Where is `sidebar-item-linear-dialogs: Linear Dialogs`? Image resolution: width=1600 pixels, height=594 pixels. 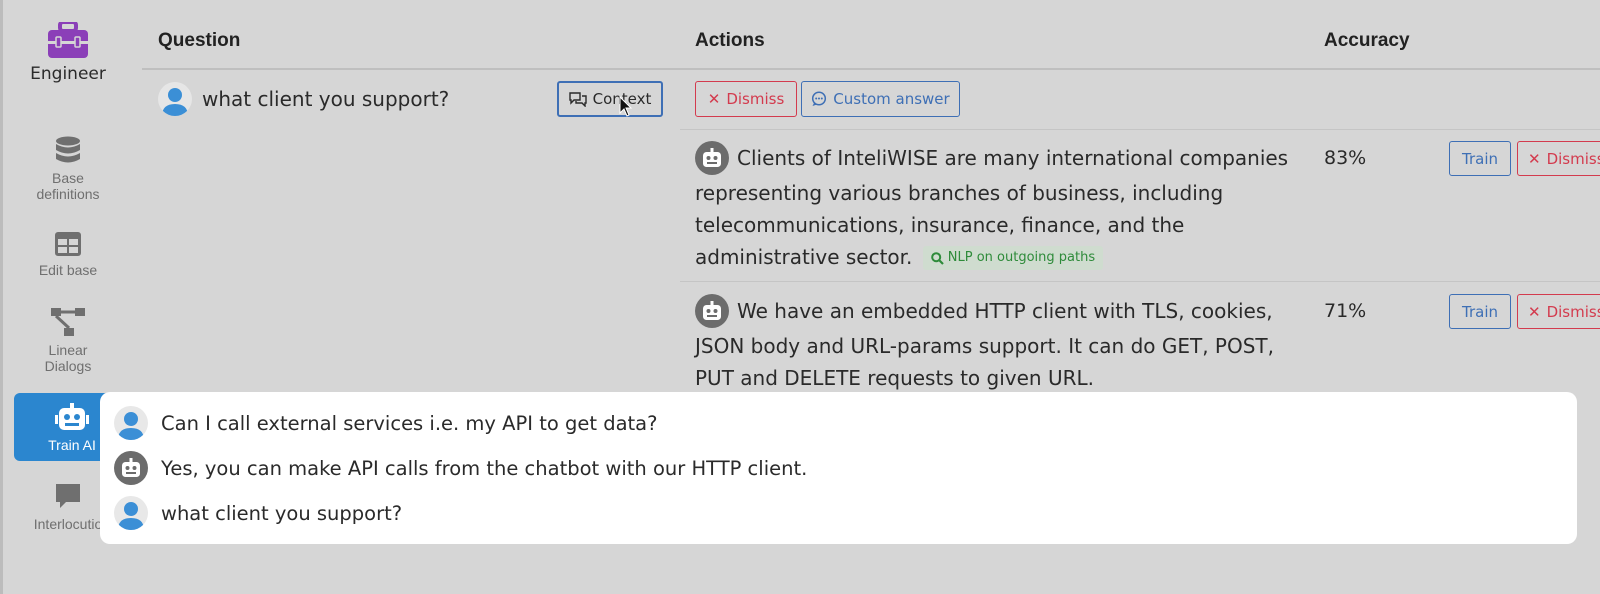
sidebar-item-linear-dialogs: Linear Dialogs is located at coordinates (68, 341).